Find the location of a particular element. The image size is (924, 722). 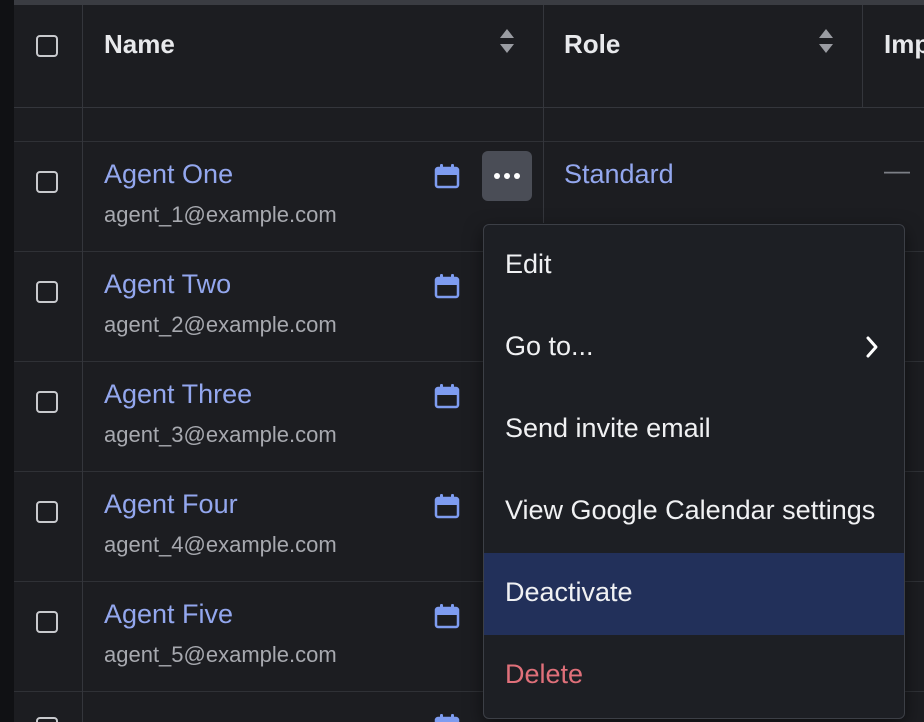

agent-email: agent_3@example.com is located at coordinates (220, 434).